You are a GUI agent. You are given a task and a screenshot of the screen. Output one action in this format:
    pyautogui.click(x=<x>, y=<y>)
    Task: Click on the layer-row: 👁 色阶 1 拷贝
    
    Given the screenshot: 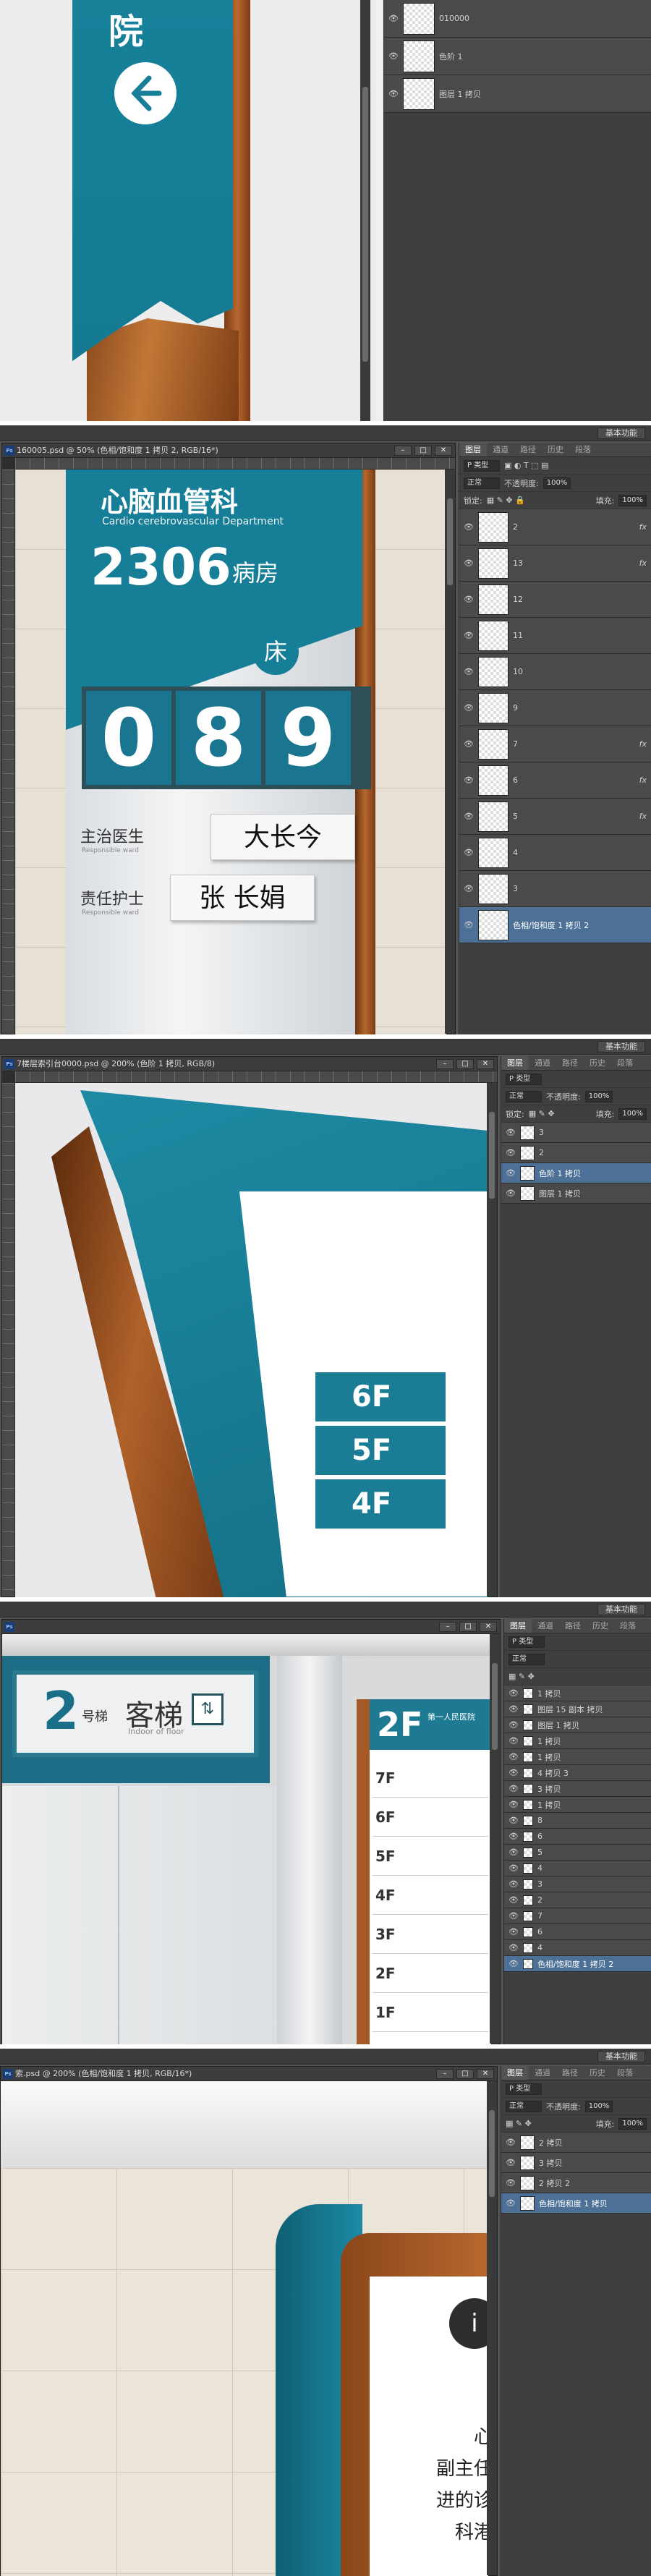 What is the action you would take?
    pyautogui.click(x=576, y=1173)
    